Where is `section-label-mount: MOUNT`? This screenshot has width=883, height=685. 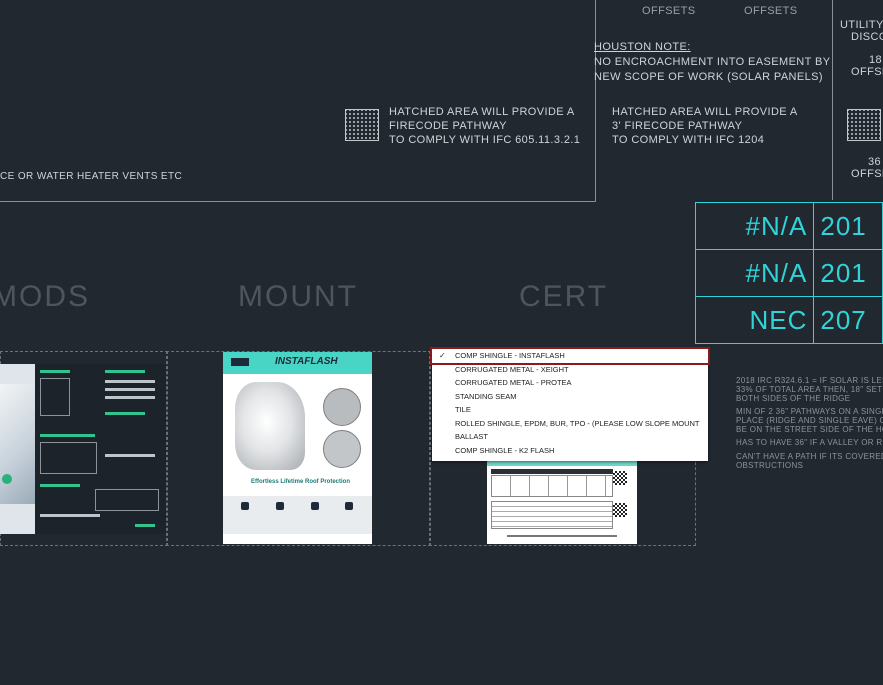 section-label-mount: MOUNT is located at coordinates (298, 296).